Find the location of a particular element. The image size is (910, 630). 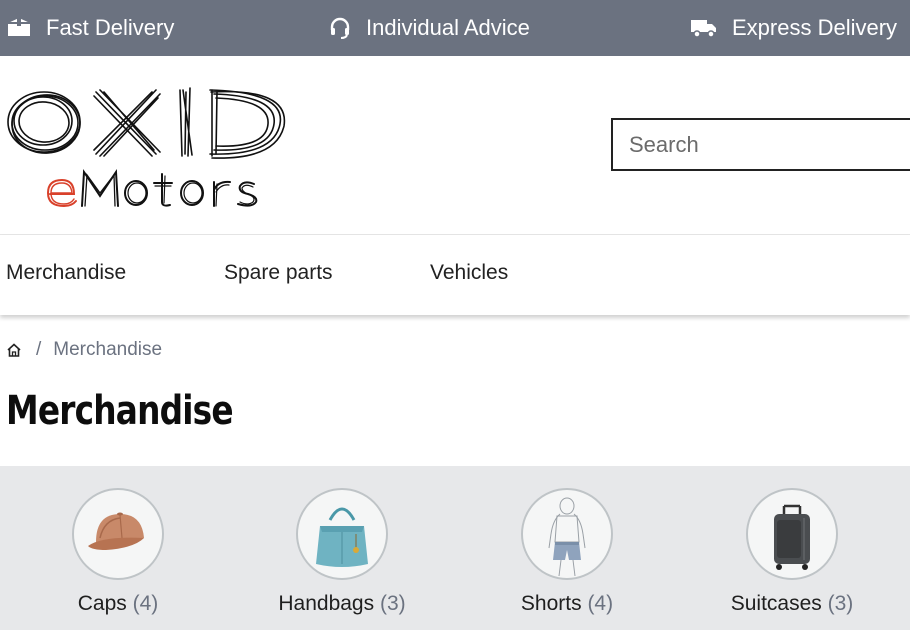

feature-individual-advice: Individual Advice is located at coordinates (429, 28).